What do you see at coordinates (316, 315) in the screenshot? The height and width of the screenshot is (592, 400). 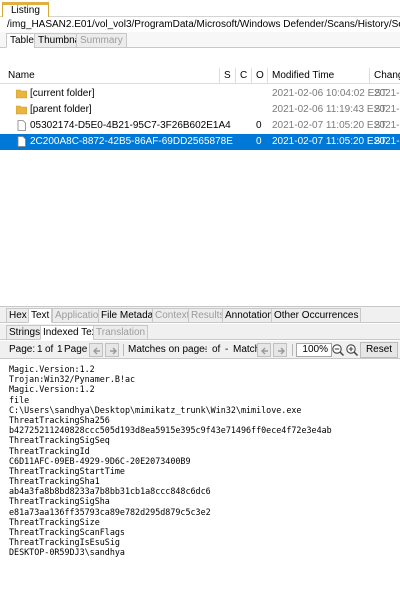 I see `tab-other-occurrences: Other Occurrences` at bounding box center [316, 315].